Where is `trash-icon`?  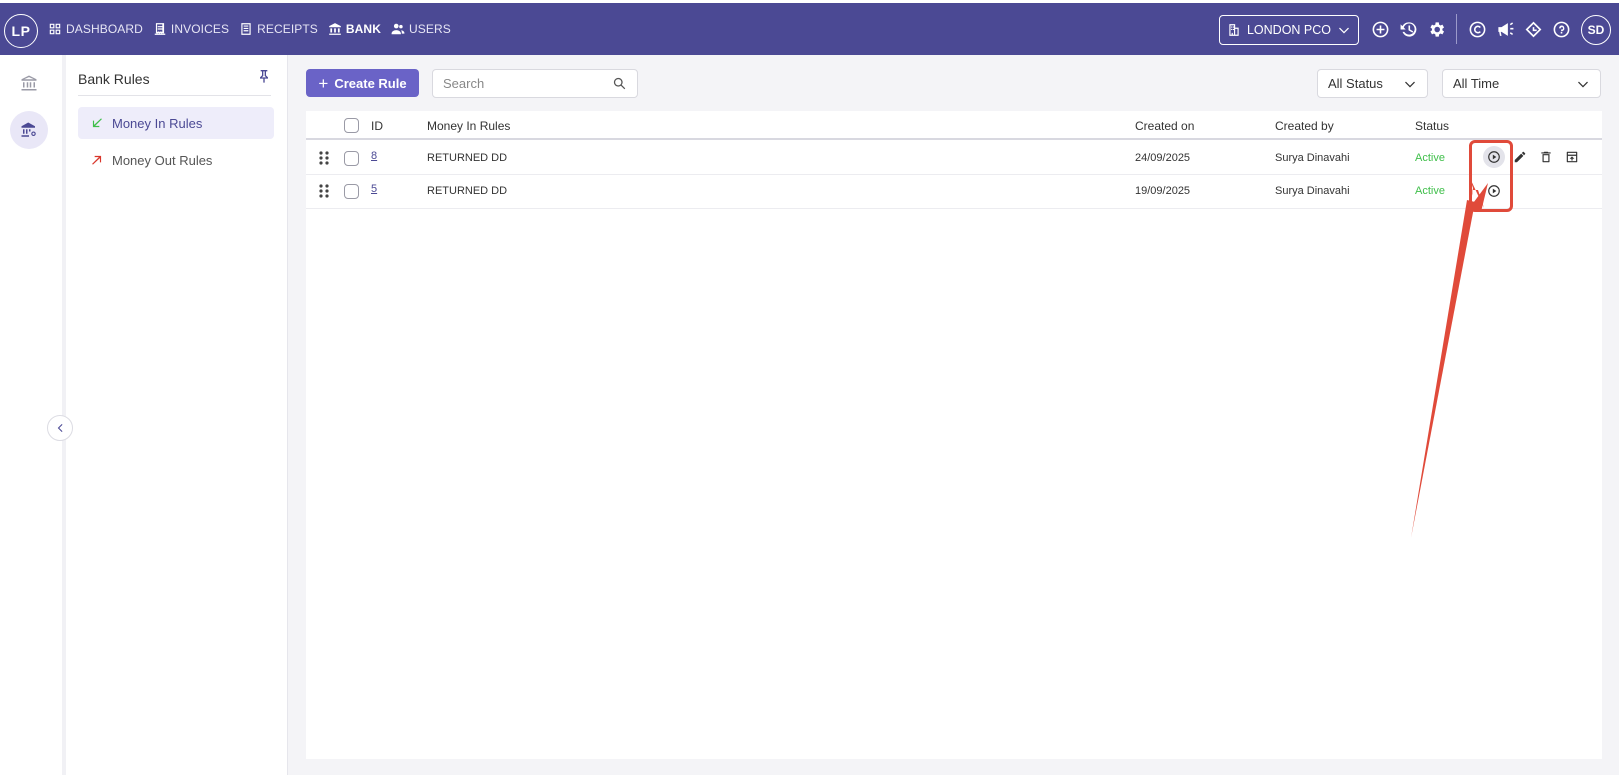
trash-icon is located at coordinates (1546, 157).